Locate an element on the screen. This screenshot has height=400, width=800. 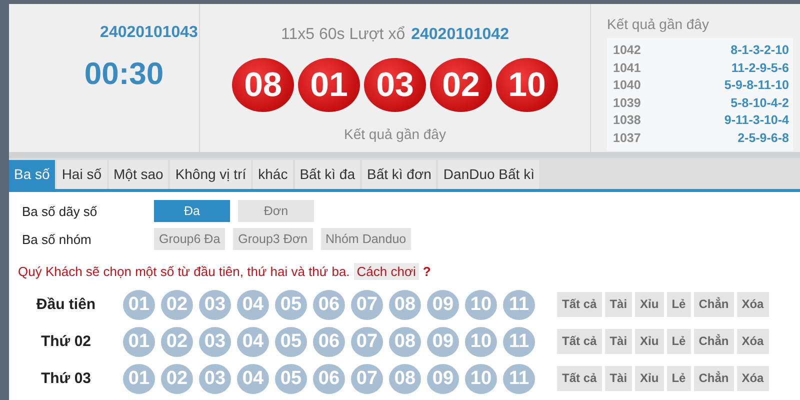
result-numbers: 5-8-10-4-2 is located at coordinates (759, 103).